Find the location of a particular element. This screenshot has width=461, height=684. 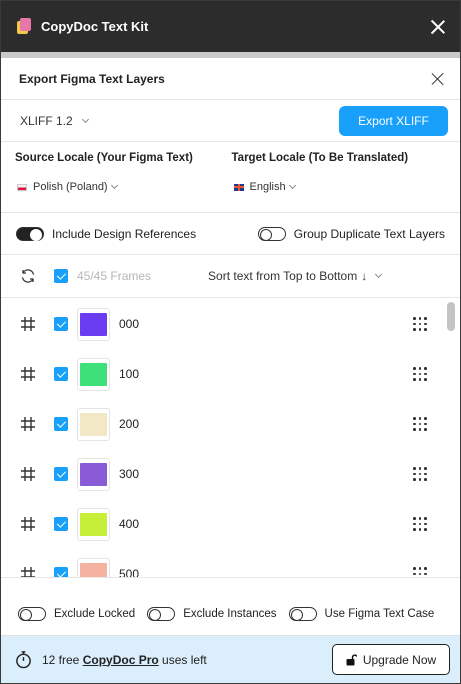

title-bar: CopyDoc Text Kit is located at coordinates (230, 26).